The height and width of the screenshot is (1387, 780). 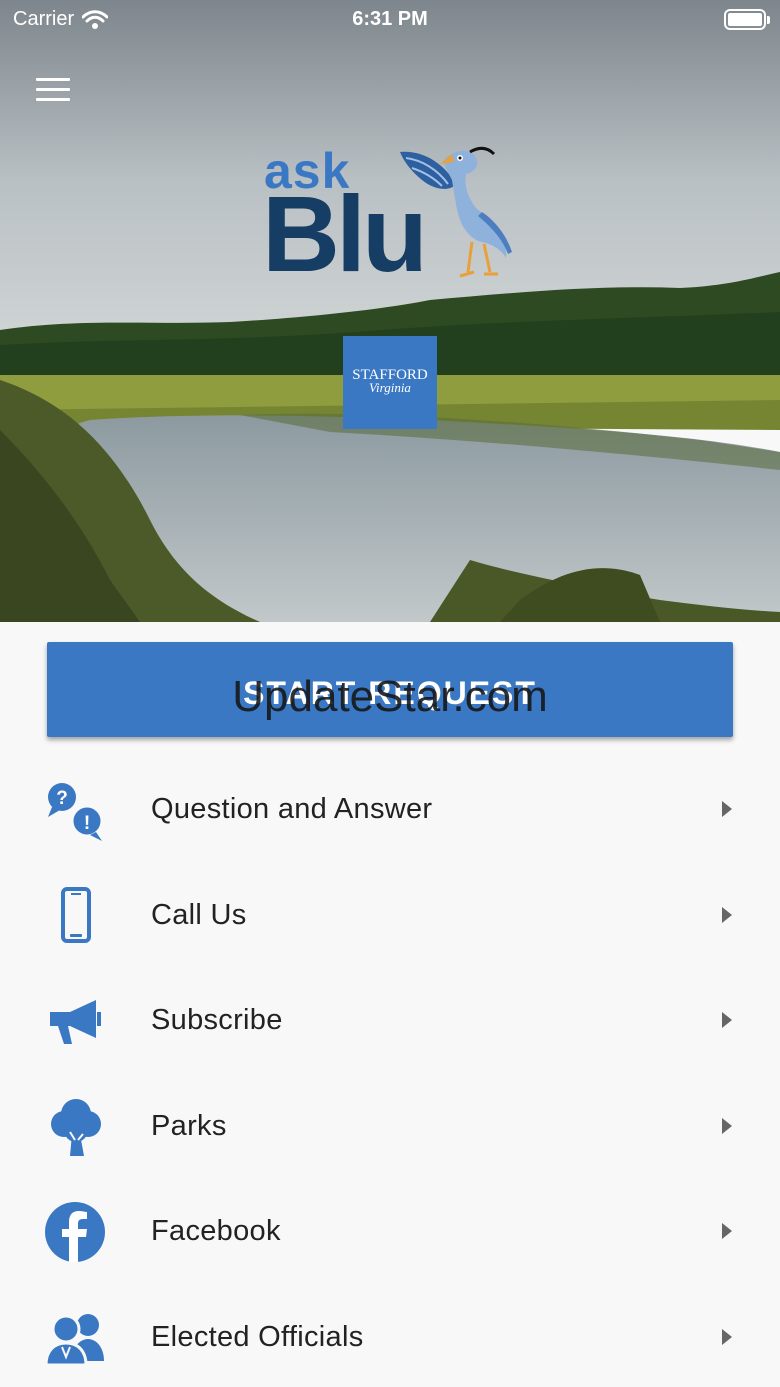 I want to click on hamburger-menu-button, so click(x=53, y=91).